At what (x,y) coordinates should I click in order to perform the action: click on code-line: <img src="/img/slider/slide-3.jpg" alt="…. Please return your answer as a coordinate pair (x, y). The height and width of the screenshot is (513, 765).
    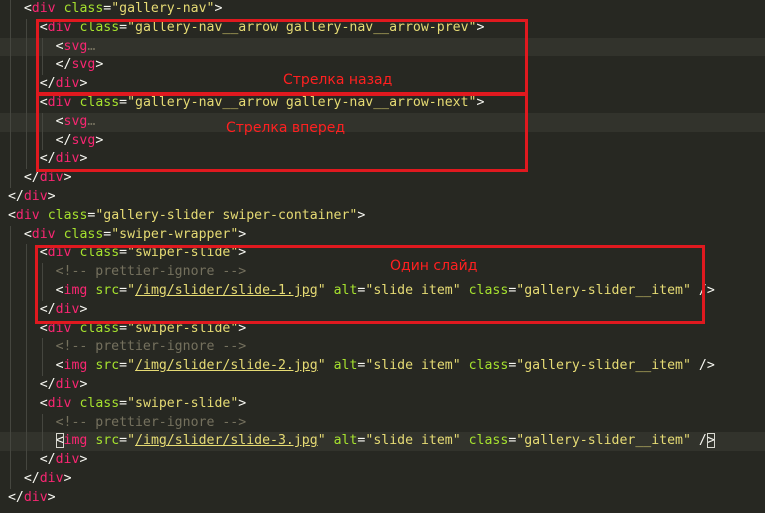
    Looking at the image, I should click on (382, 442).